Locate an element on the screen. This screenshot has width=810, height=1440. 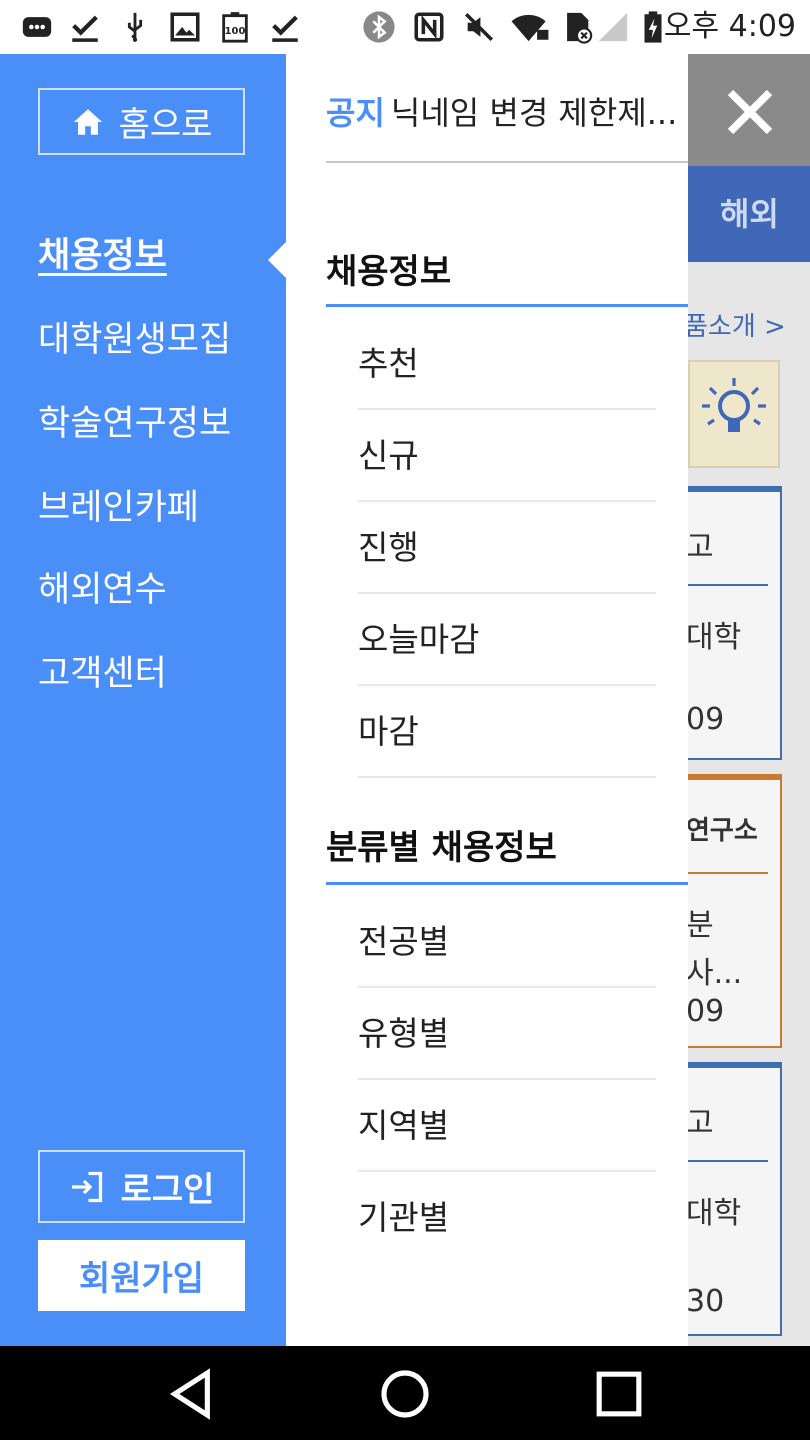
nfc-icon is located at coordinates (429, 27).